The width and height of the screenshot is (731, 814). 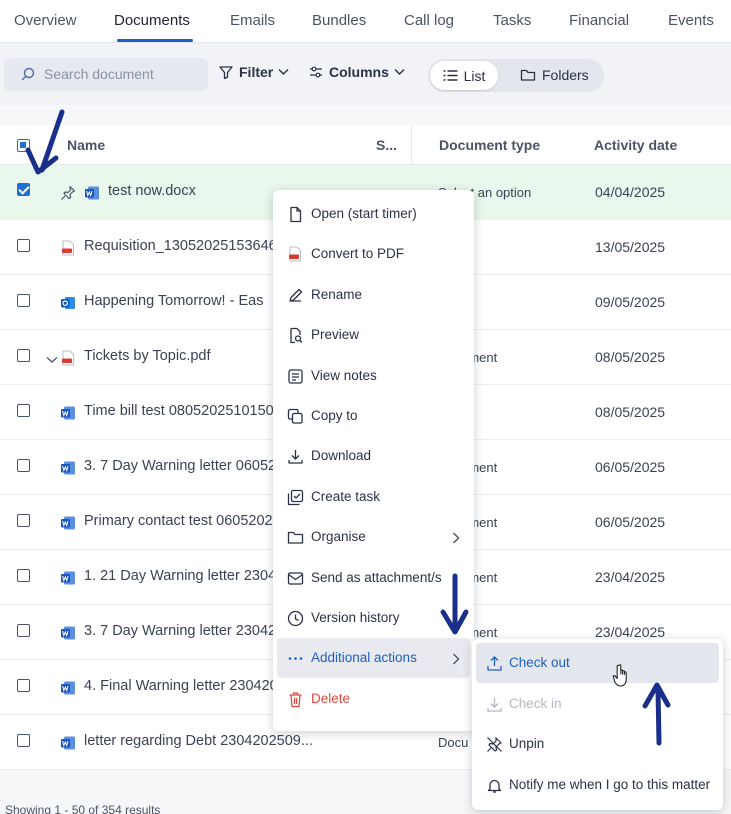 What do you see at coordinates (658, 716) in the screenshot?
I see `arrow-to-check-out-icon` at bounding box center [658, 716].